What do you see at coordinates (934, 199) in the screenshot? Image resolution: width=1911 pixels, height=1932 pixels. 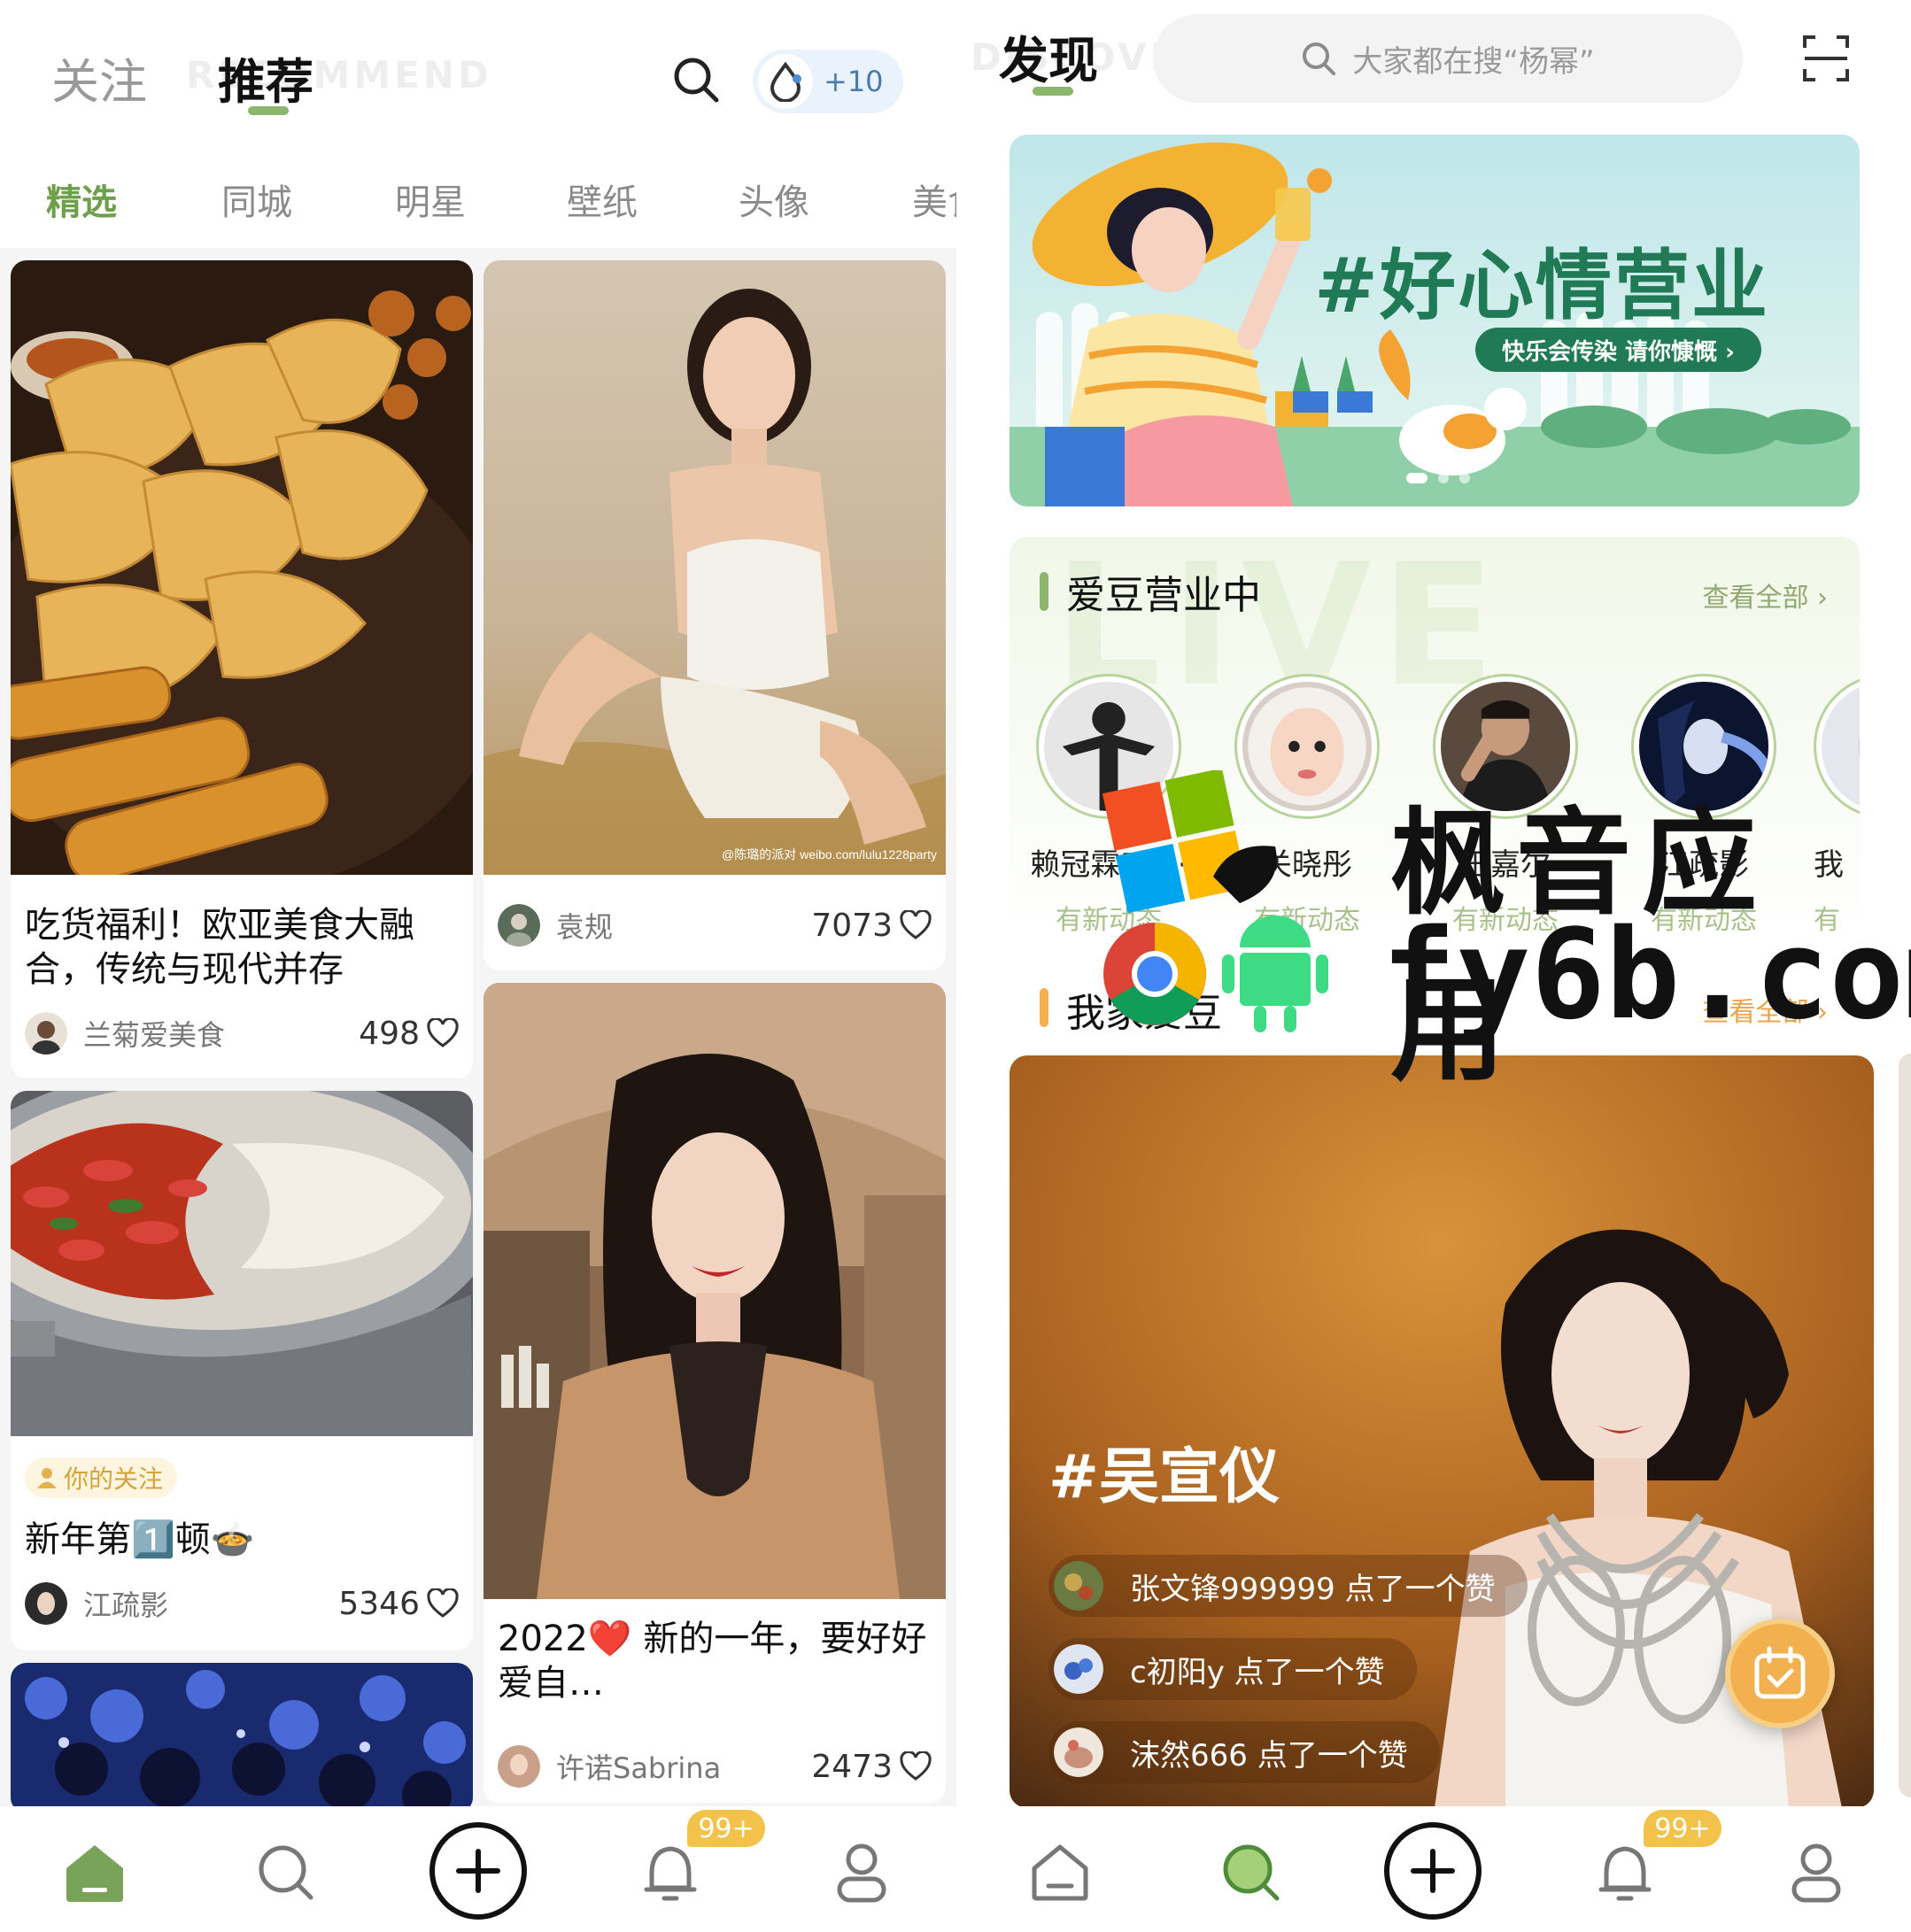 I see `category-food: 美食` at bounding box center [934, 199].